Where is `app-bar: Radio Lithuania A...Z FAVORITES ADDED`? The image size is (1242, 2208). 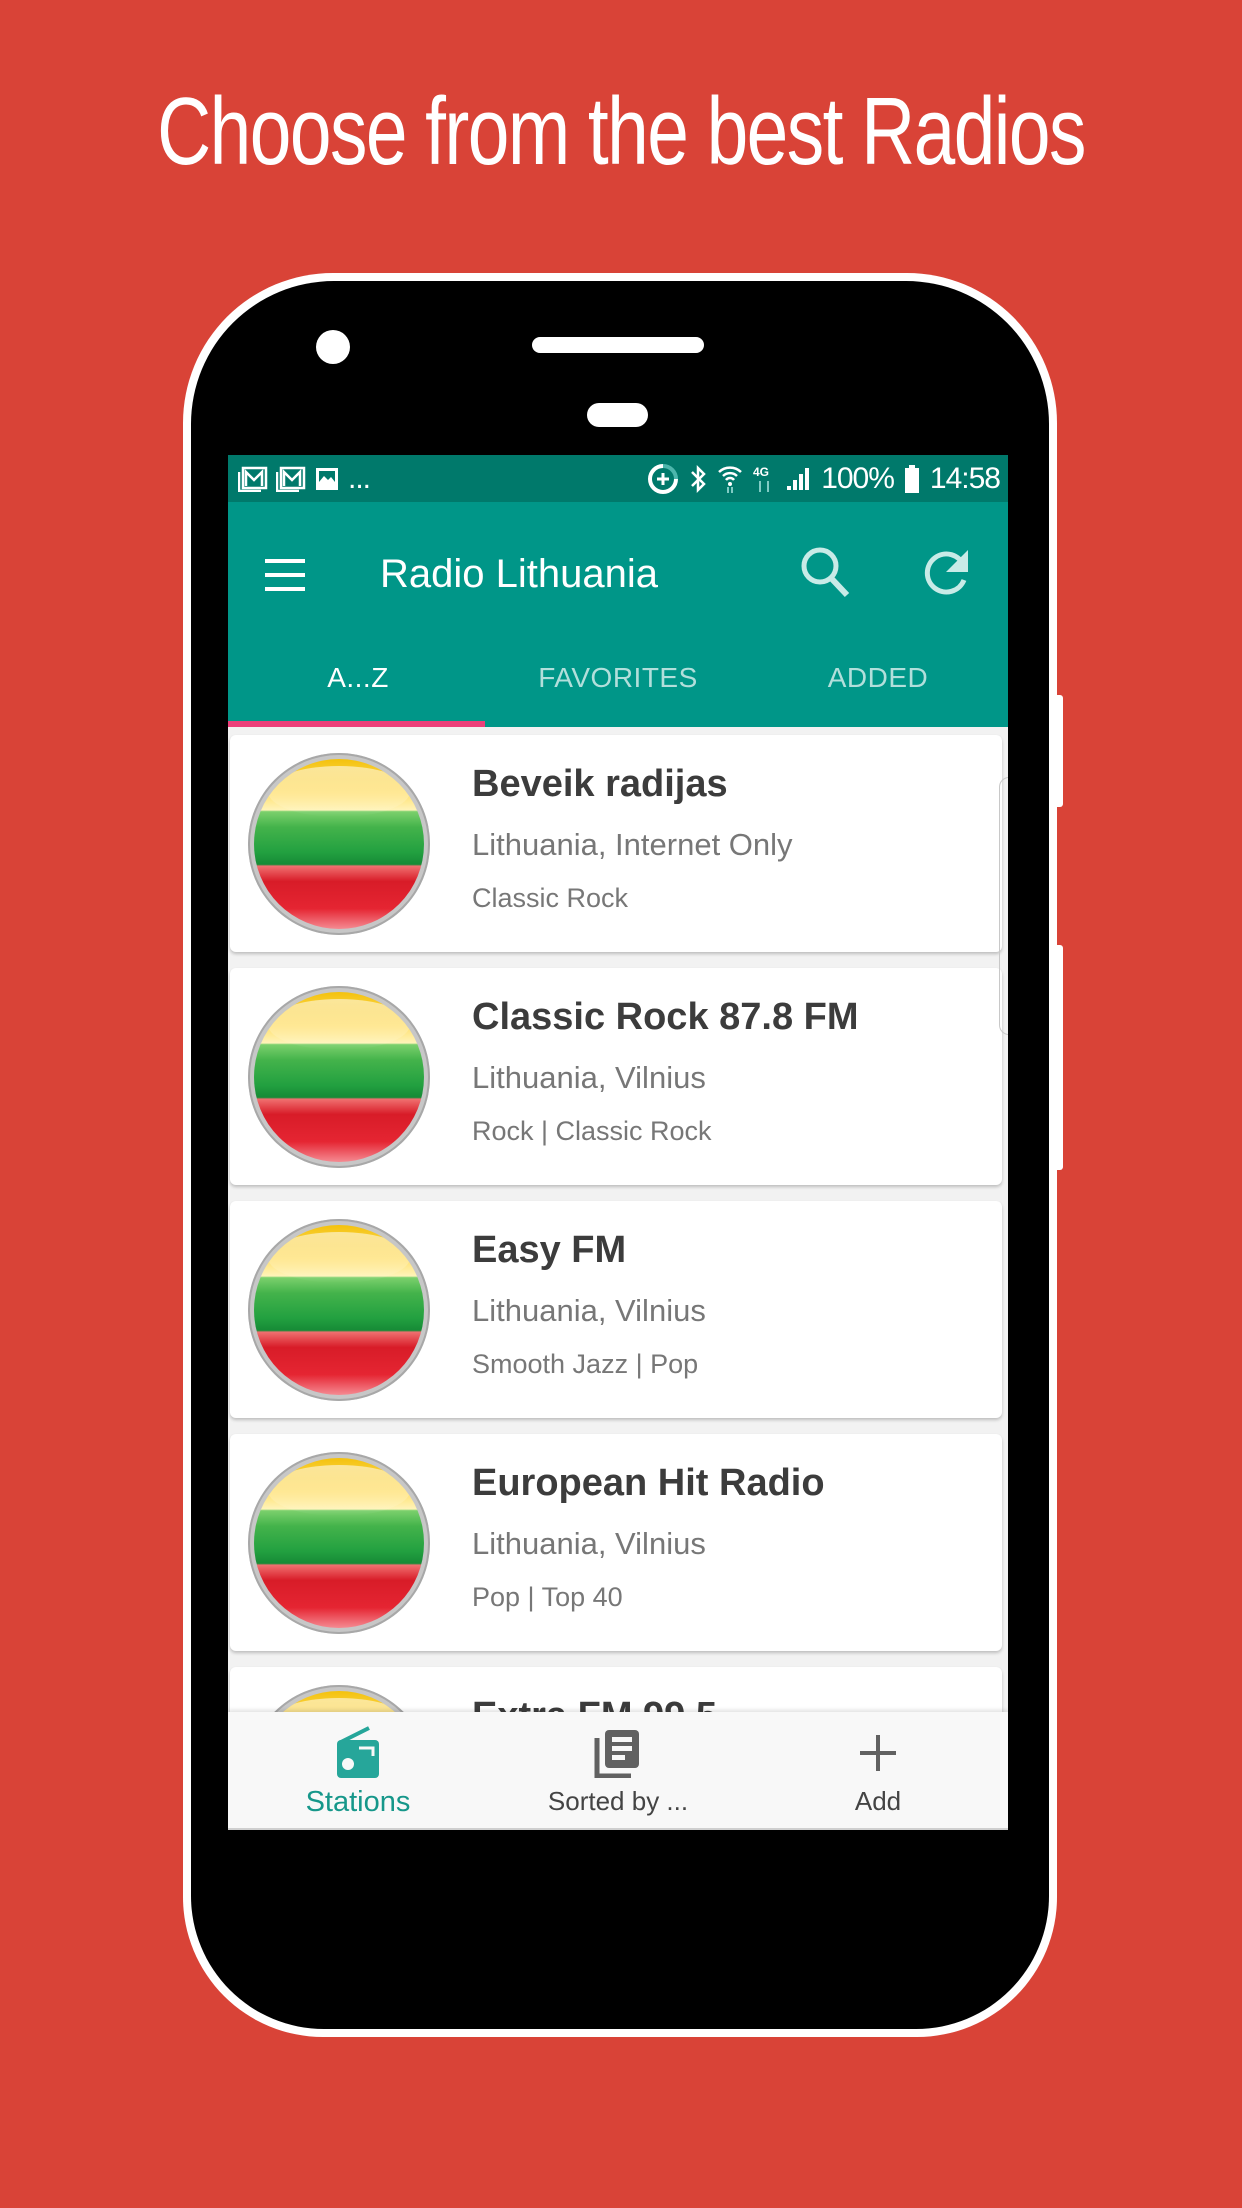 app-bar: Radio Lithuania A...Z FAVORITES ADDED is located at coordinates (618, 614).